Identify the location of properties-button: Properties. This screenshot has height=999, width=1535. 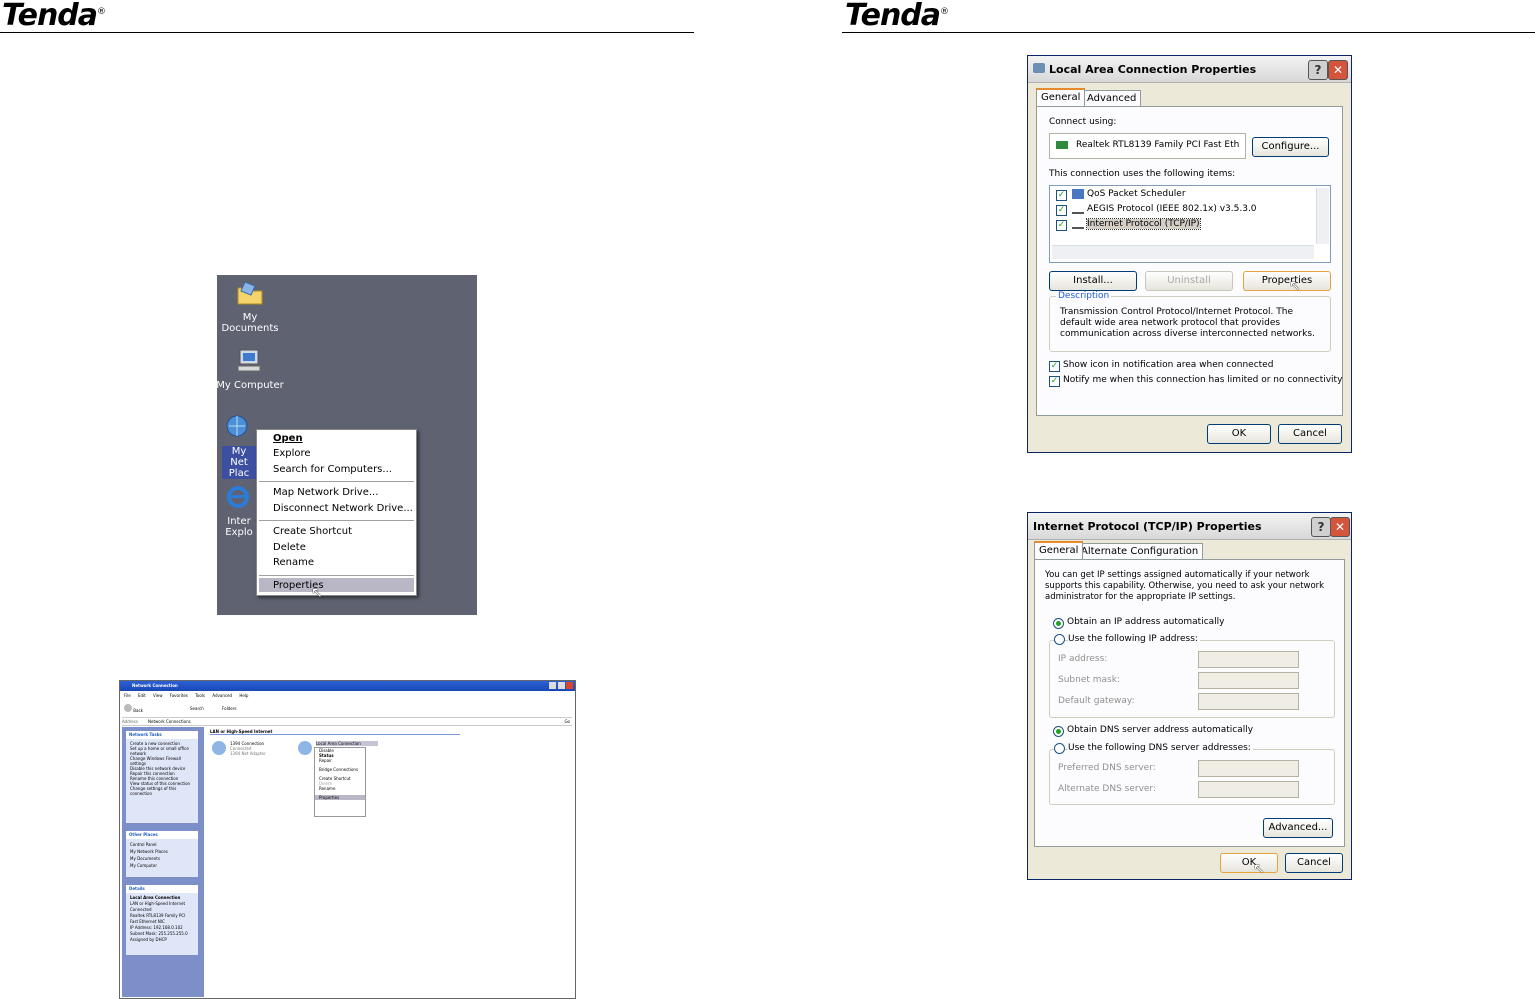
(1287, 281).